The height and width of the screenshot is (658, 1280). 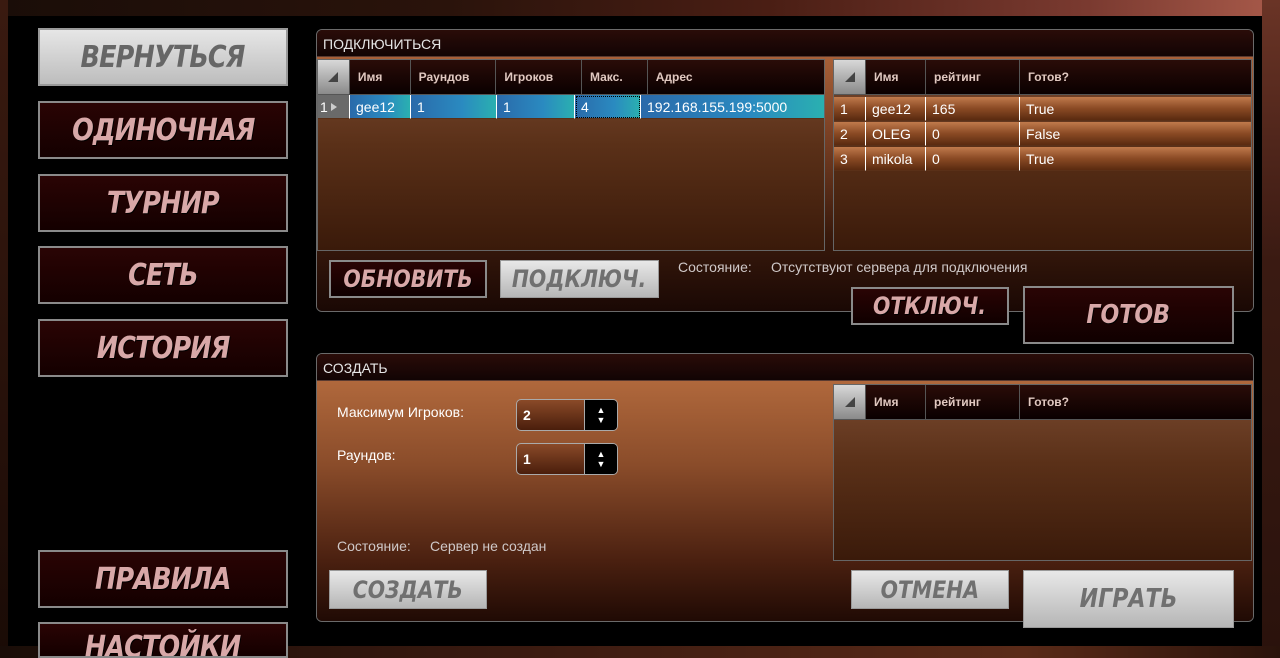 I want to click on server-name-cell: gee12, so click(x=380, y=107).